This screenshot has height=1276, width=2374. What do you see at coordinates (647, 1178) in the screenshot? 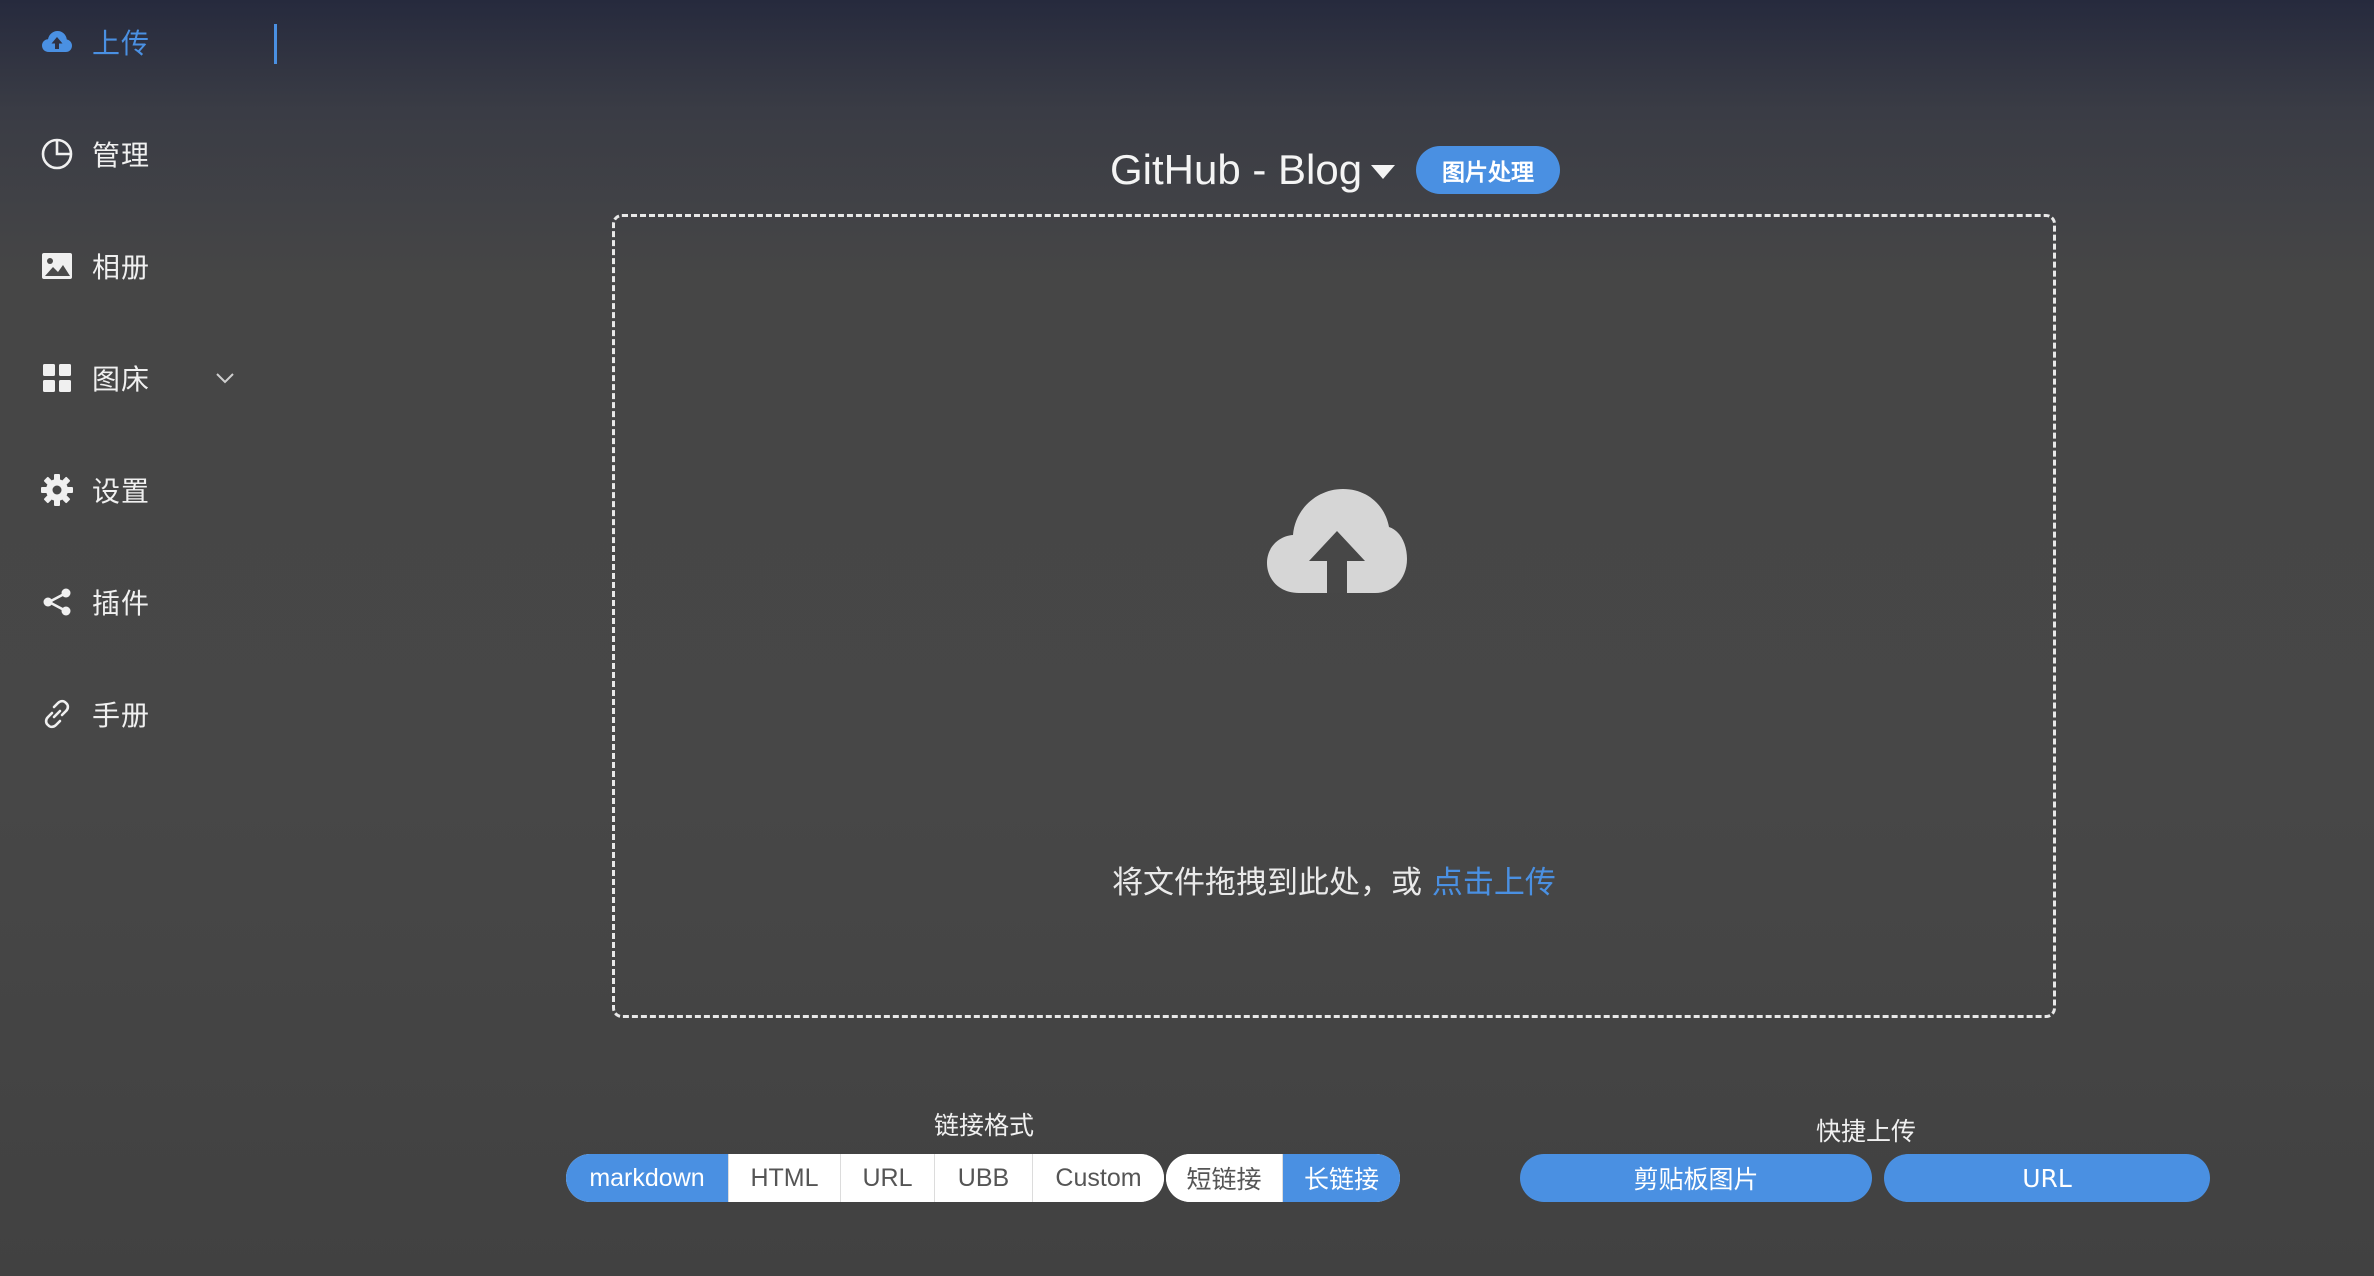
I see `format-markdown-button: markdown` at bounding box center [647, 1178].